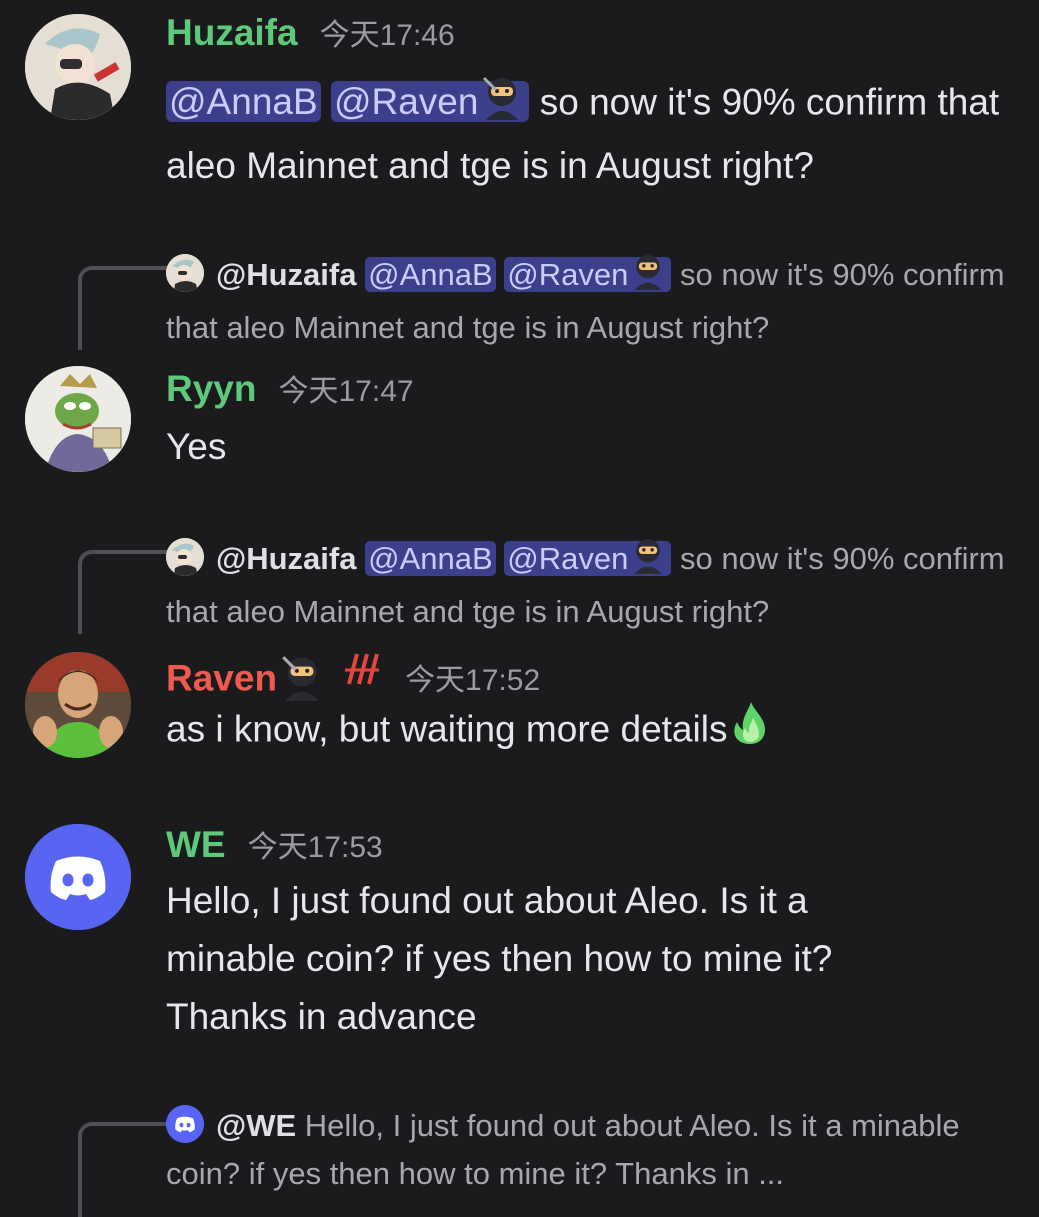  I want to click on username: Huzaifa, so click(232, 33).